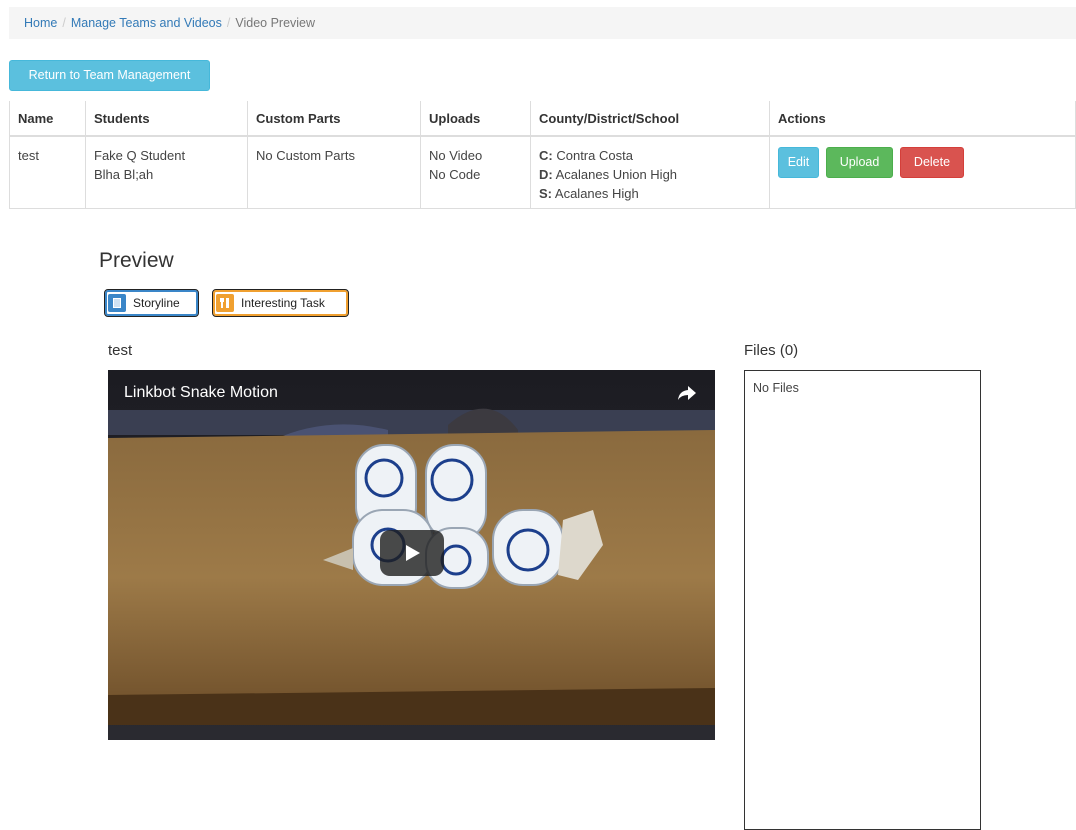 This screenshot has height=830, width=1076. Describe the element at coordinates (771, 350) in the screenshot. I see `files-heading: Files (0)` at that location.